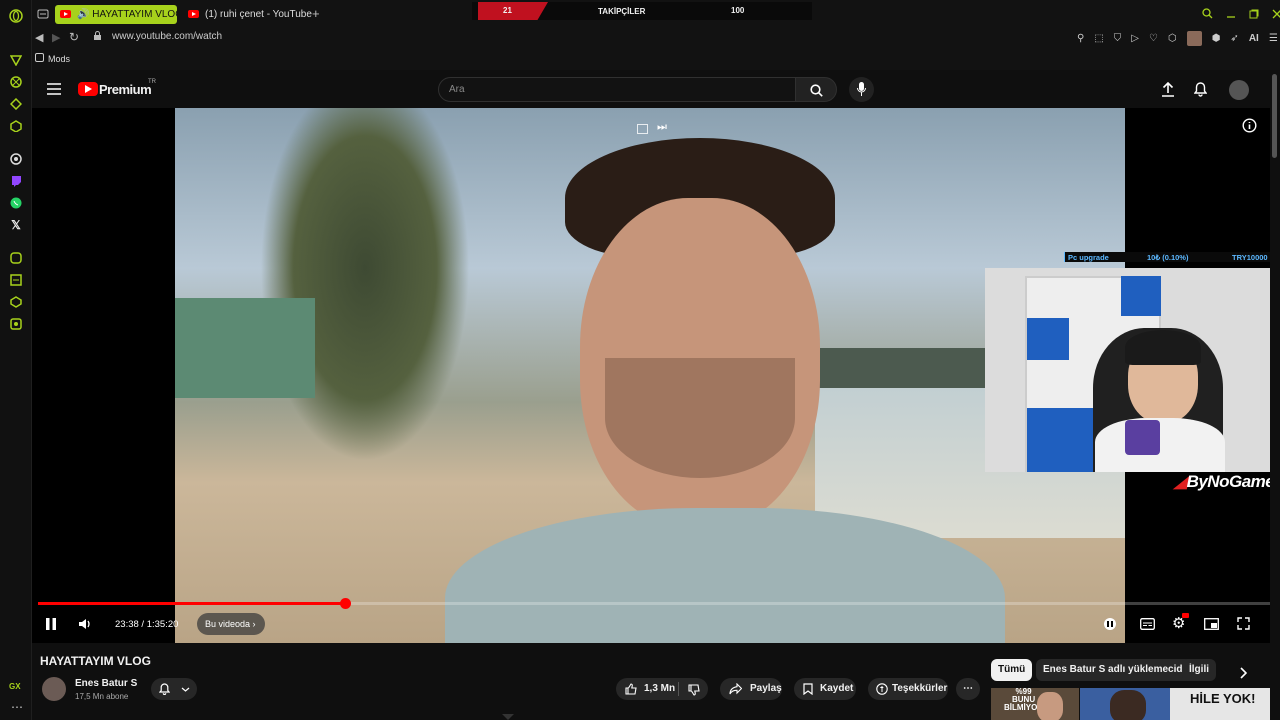 The width and height of the screenshot is (1280, 720). What do you see at coordinates (16, 126) in the screenshot?
I see `hexagon-icon` at bounding box center [16, 126].